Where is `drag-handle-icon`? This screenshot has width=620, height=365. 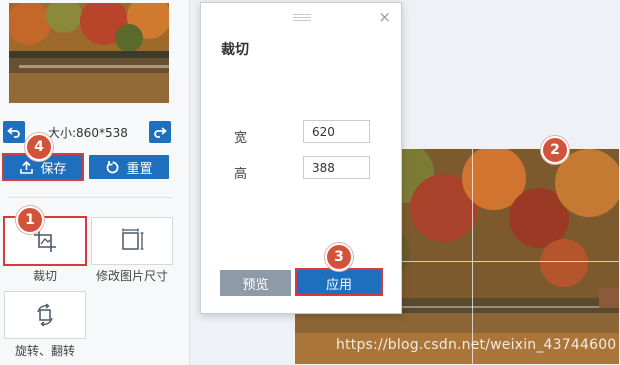
drag-handle-icon is located at coordinates (302, 17).